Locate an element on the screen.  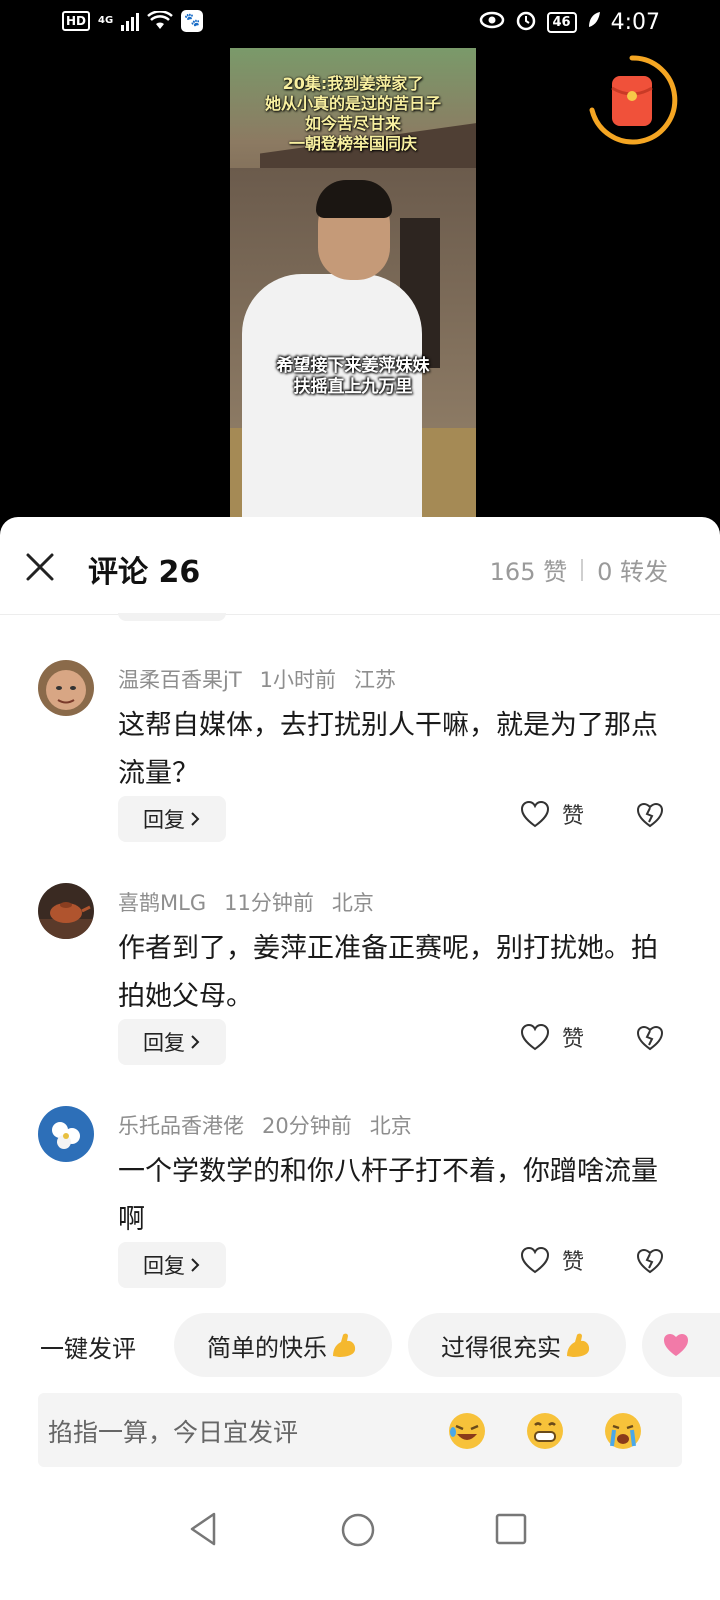
caption-line: 希望接下来姜萍妹妹 is located at coordinates (353, 366).